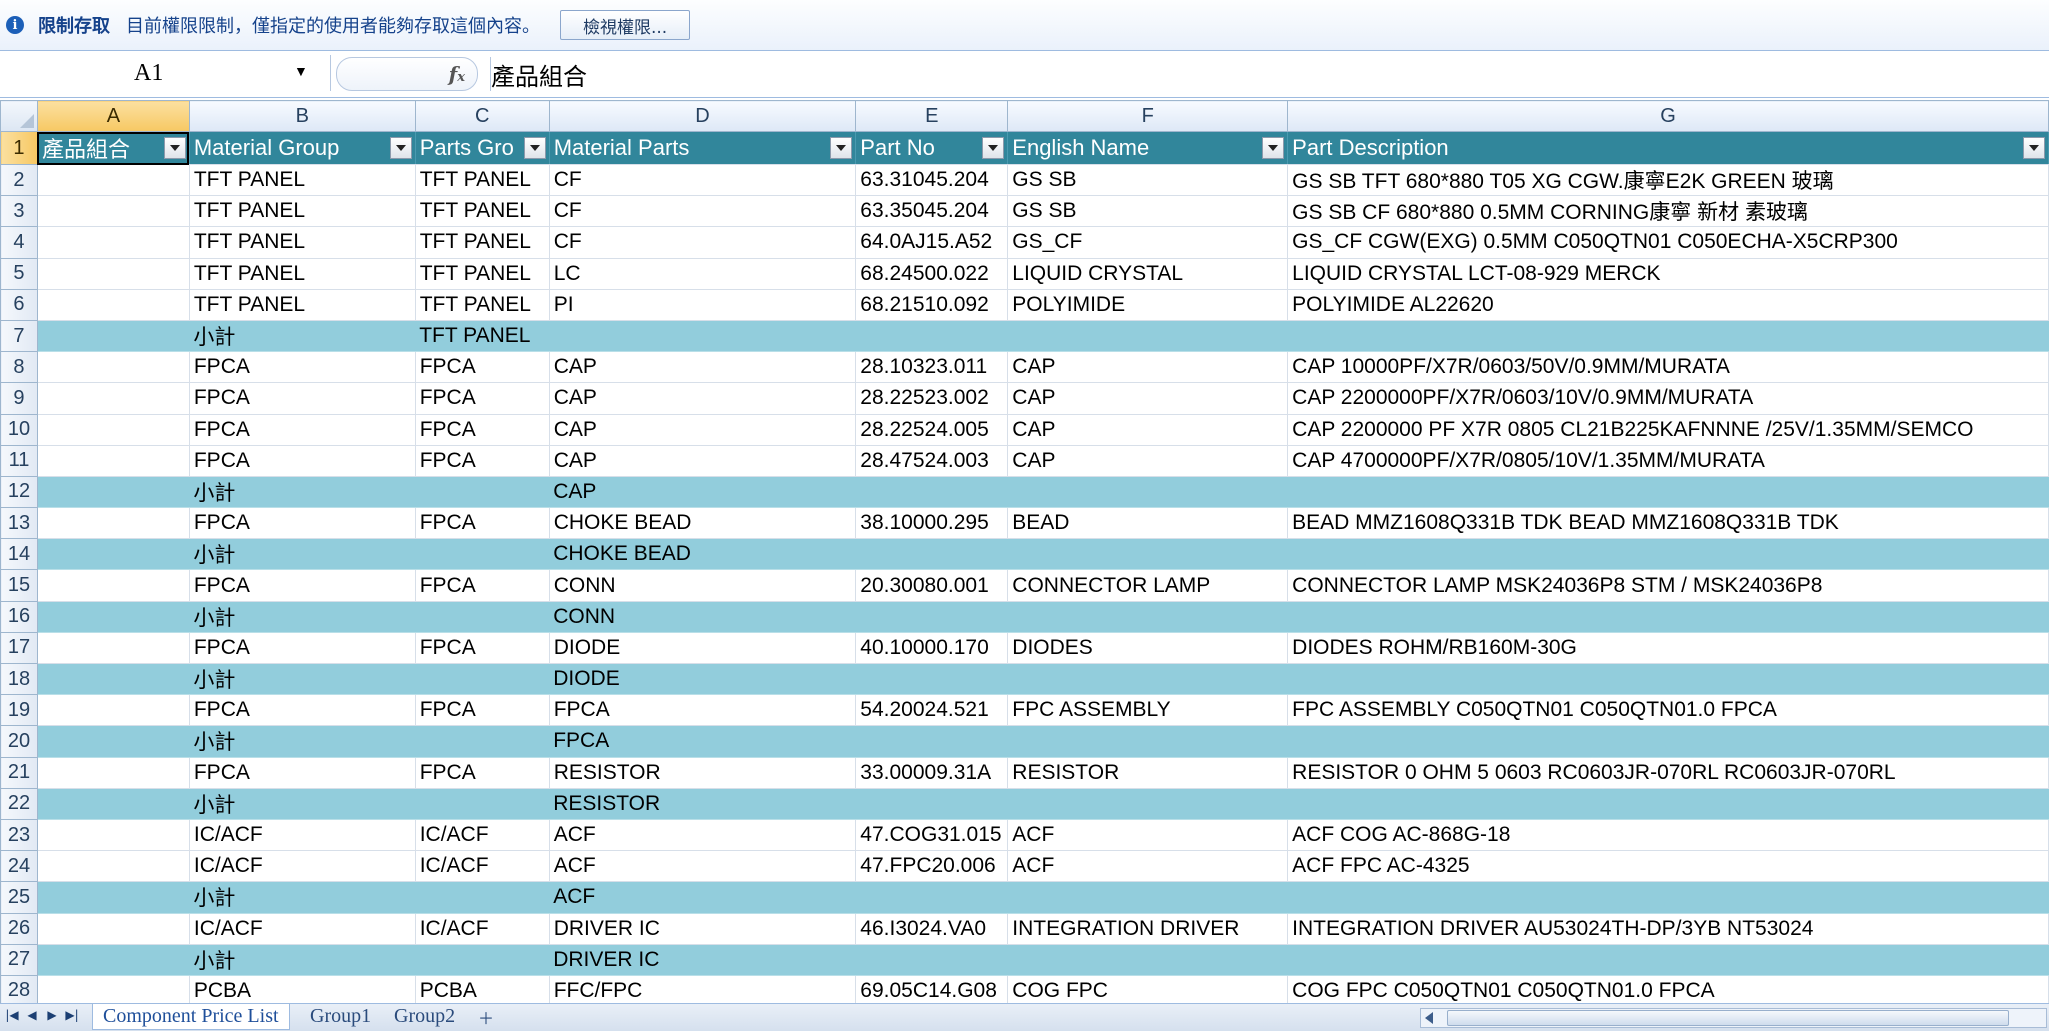 Image resolution: width=2049 pixels, height=1031 pixels. I want to click on row-header: 19, so click(19, 710).